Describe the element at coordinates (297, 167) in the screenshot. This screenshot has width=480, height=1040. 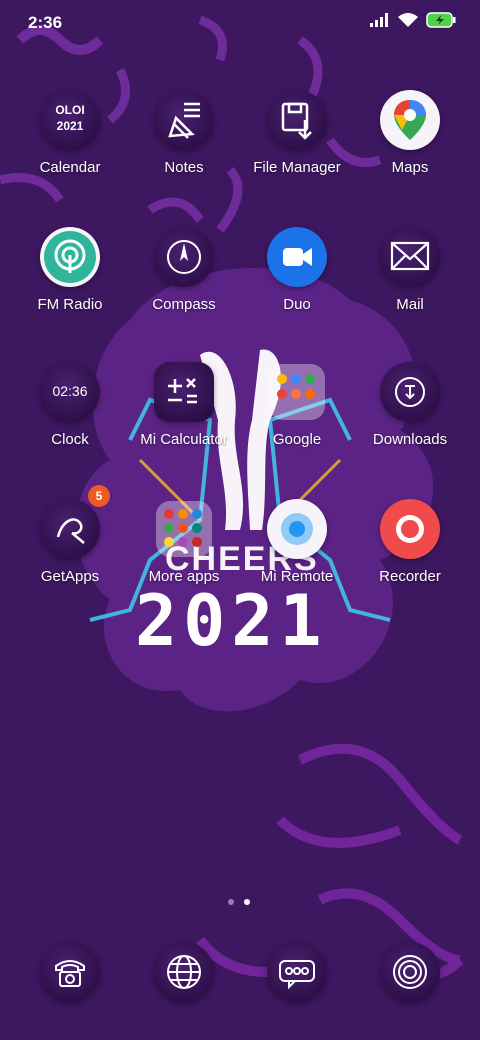
I see `app-label: File Manager` at that location.